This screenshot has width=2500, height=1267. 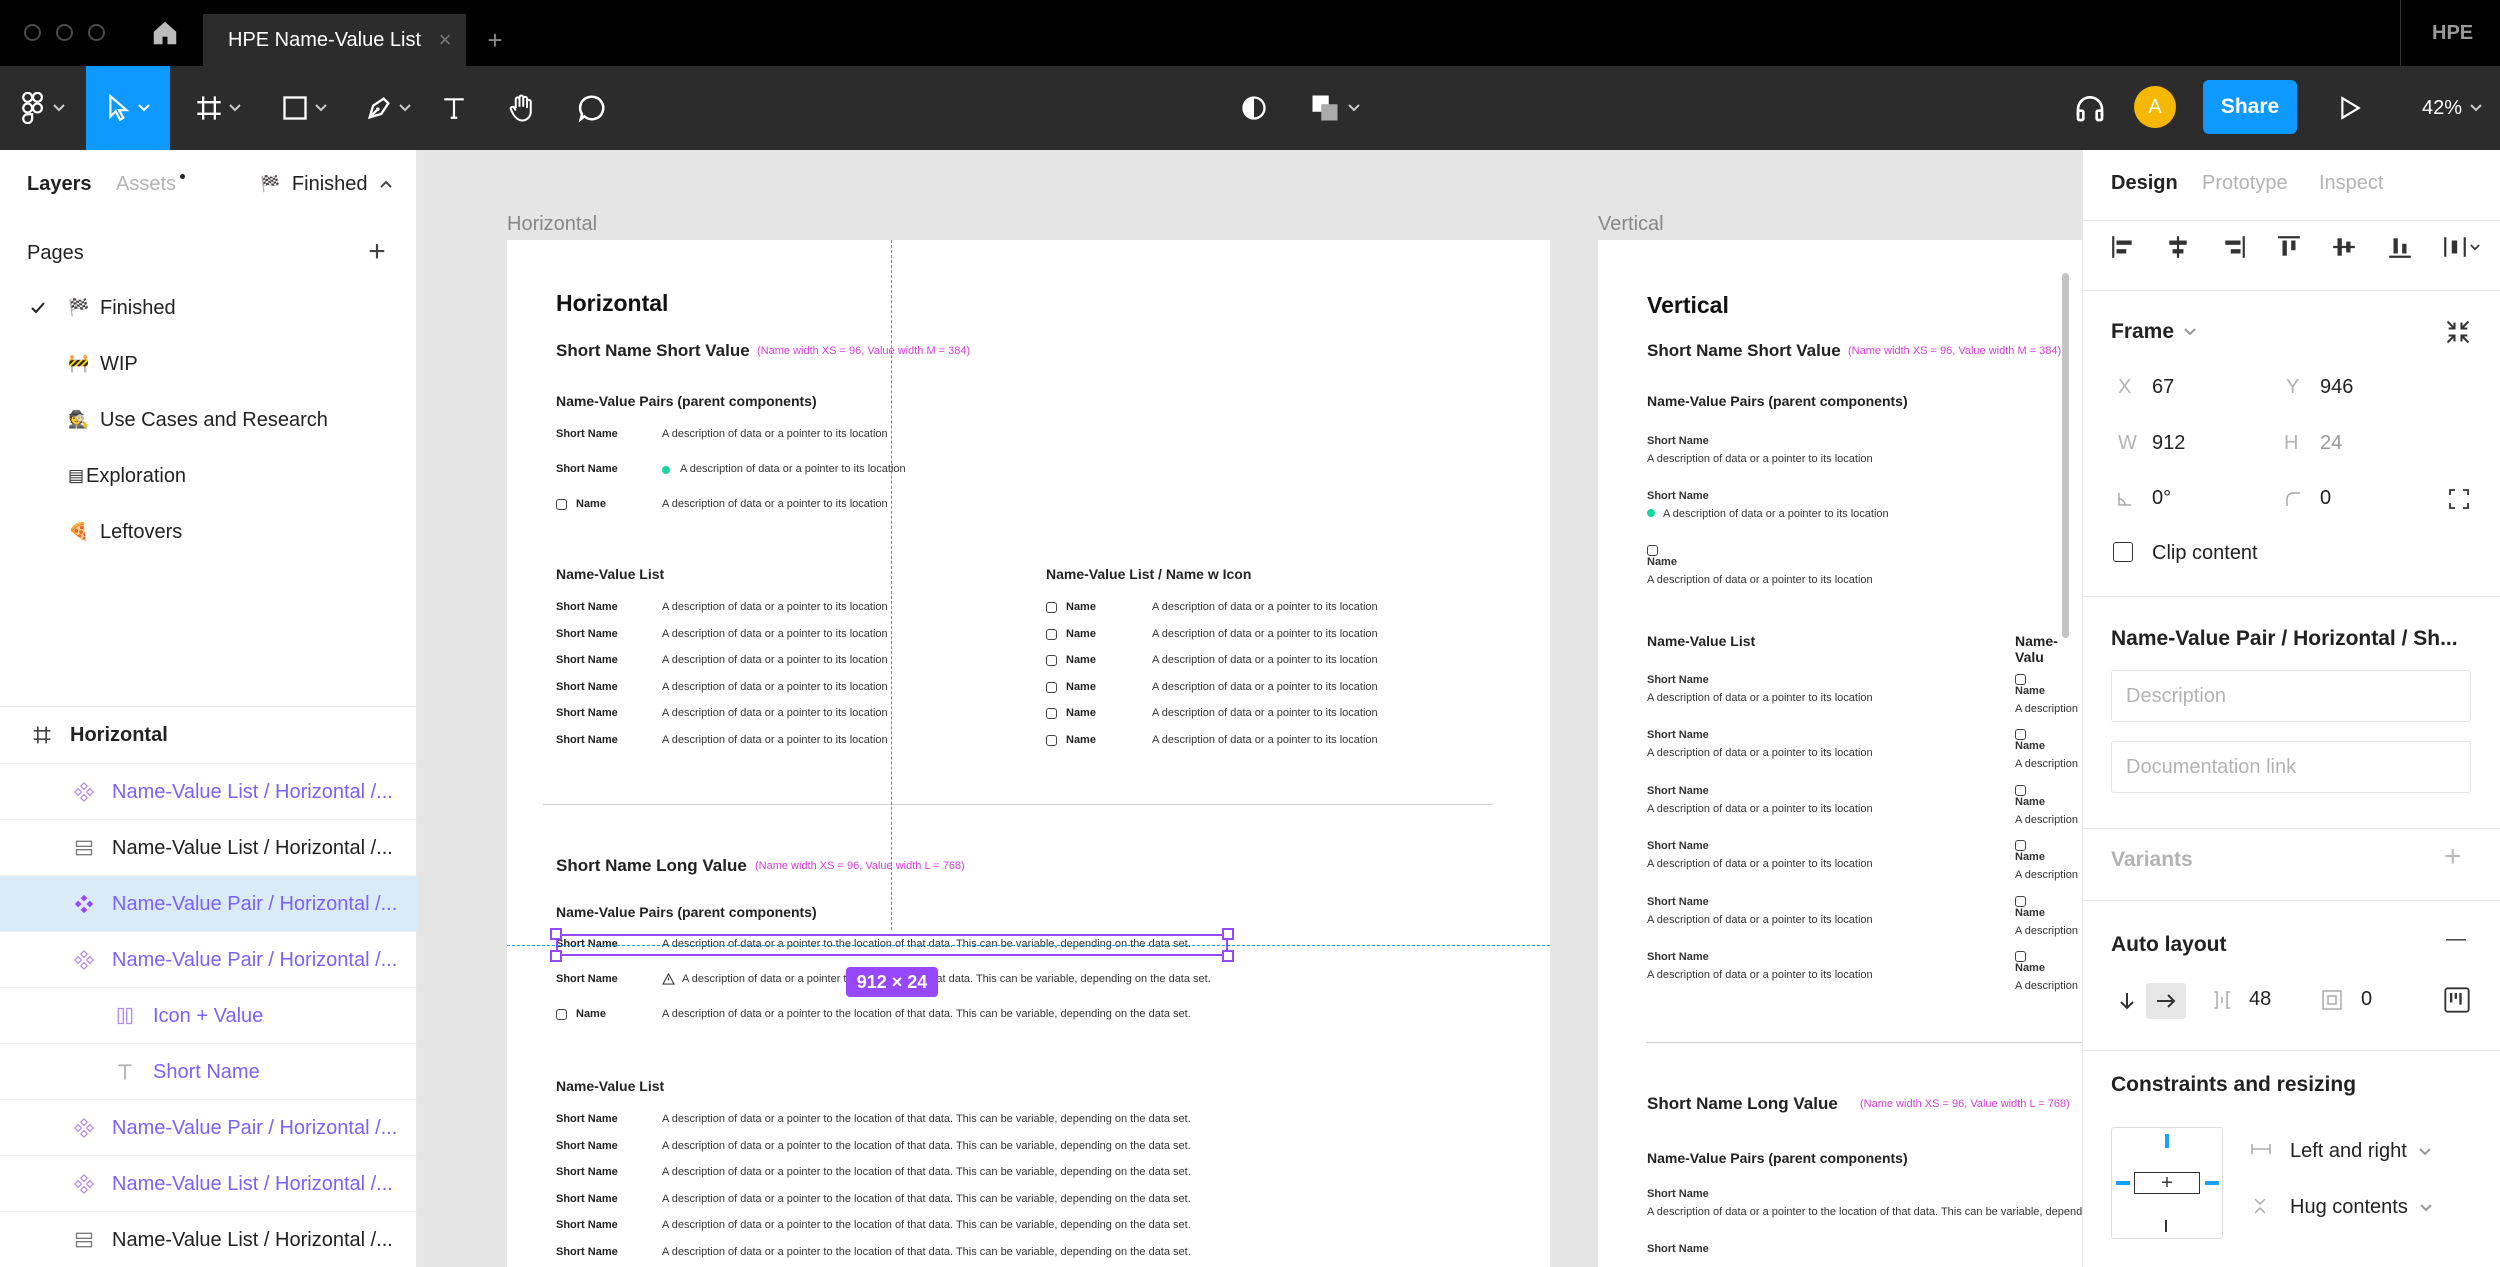 I want to click on window-minimize-dot, so click(x=64, y=32).